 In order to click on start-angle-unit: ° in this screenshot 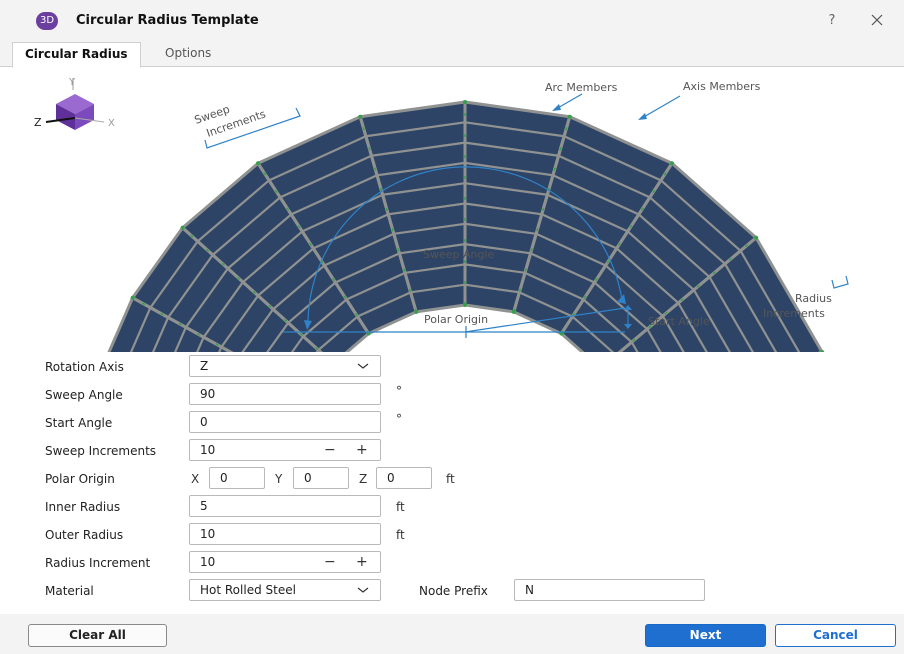, I will do `click(399, 419)`.